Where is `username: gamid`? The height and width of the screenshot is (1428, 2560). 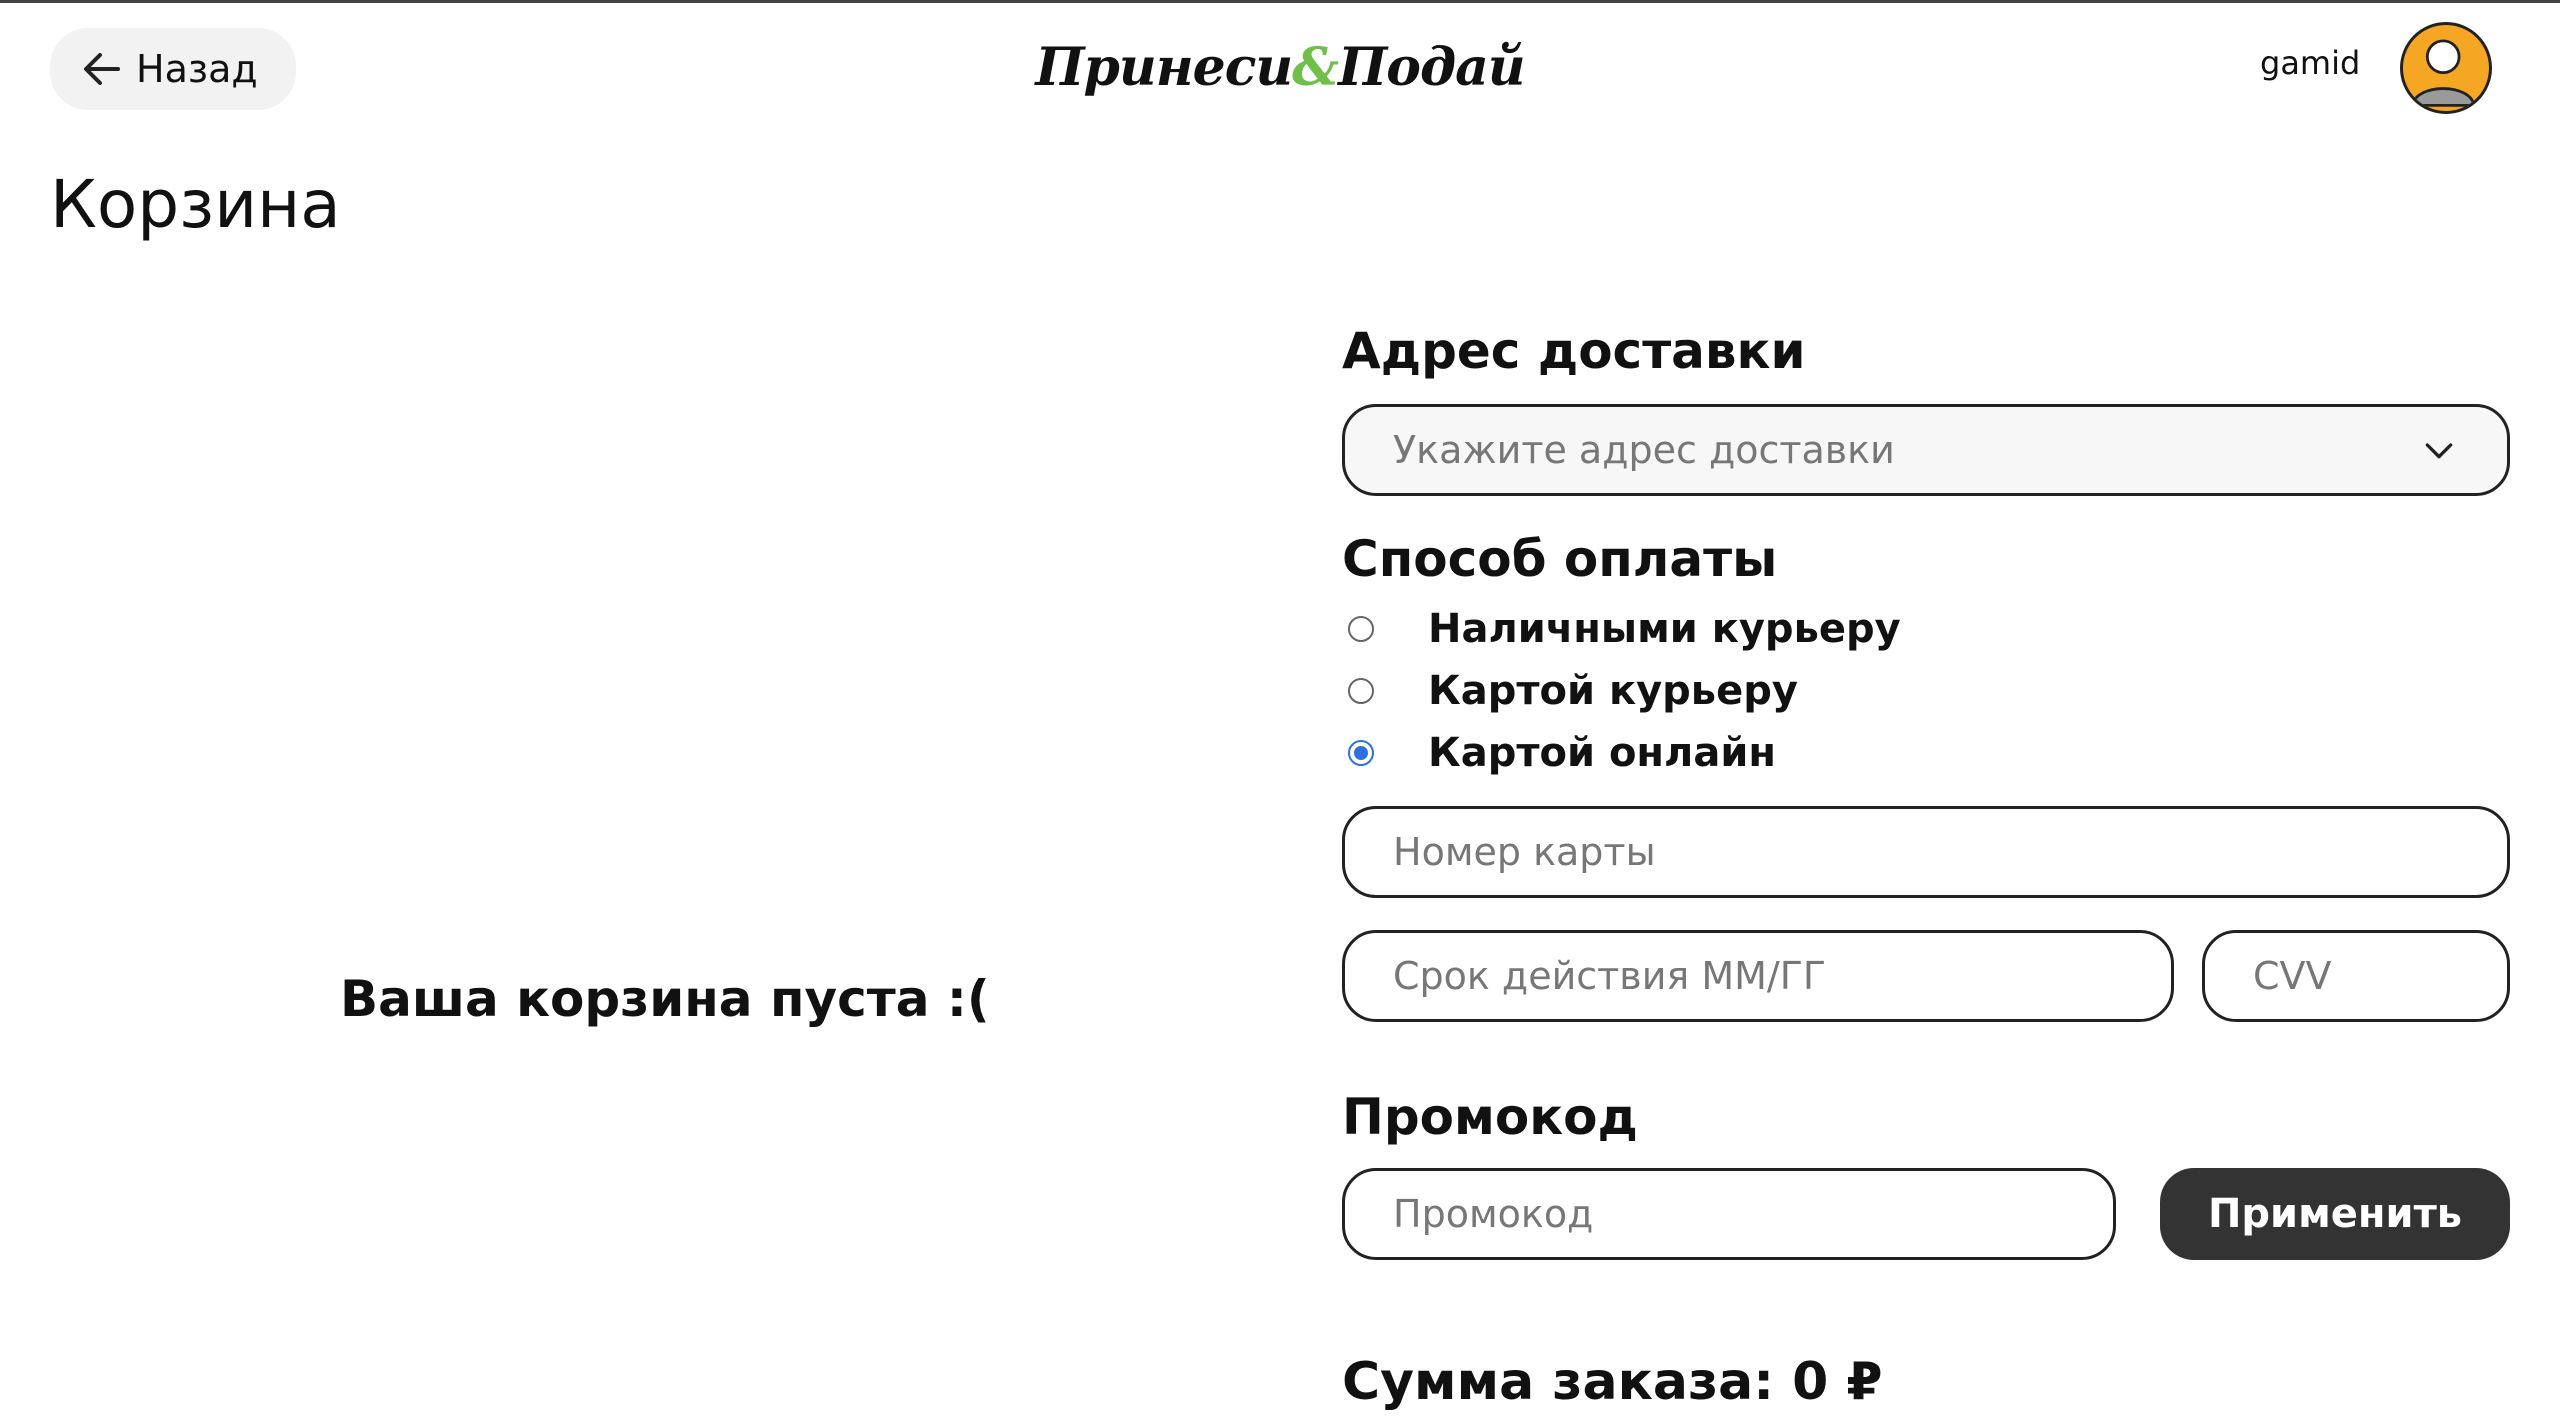
username: gamid is located at coordinates (2310, 63).